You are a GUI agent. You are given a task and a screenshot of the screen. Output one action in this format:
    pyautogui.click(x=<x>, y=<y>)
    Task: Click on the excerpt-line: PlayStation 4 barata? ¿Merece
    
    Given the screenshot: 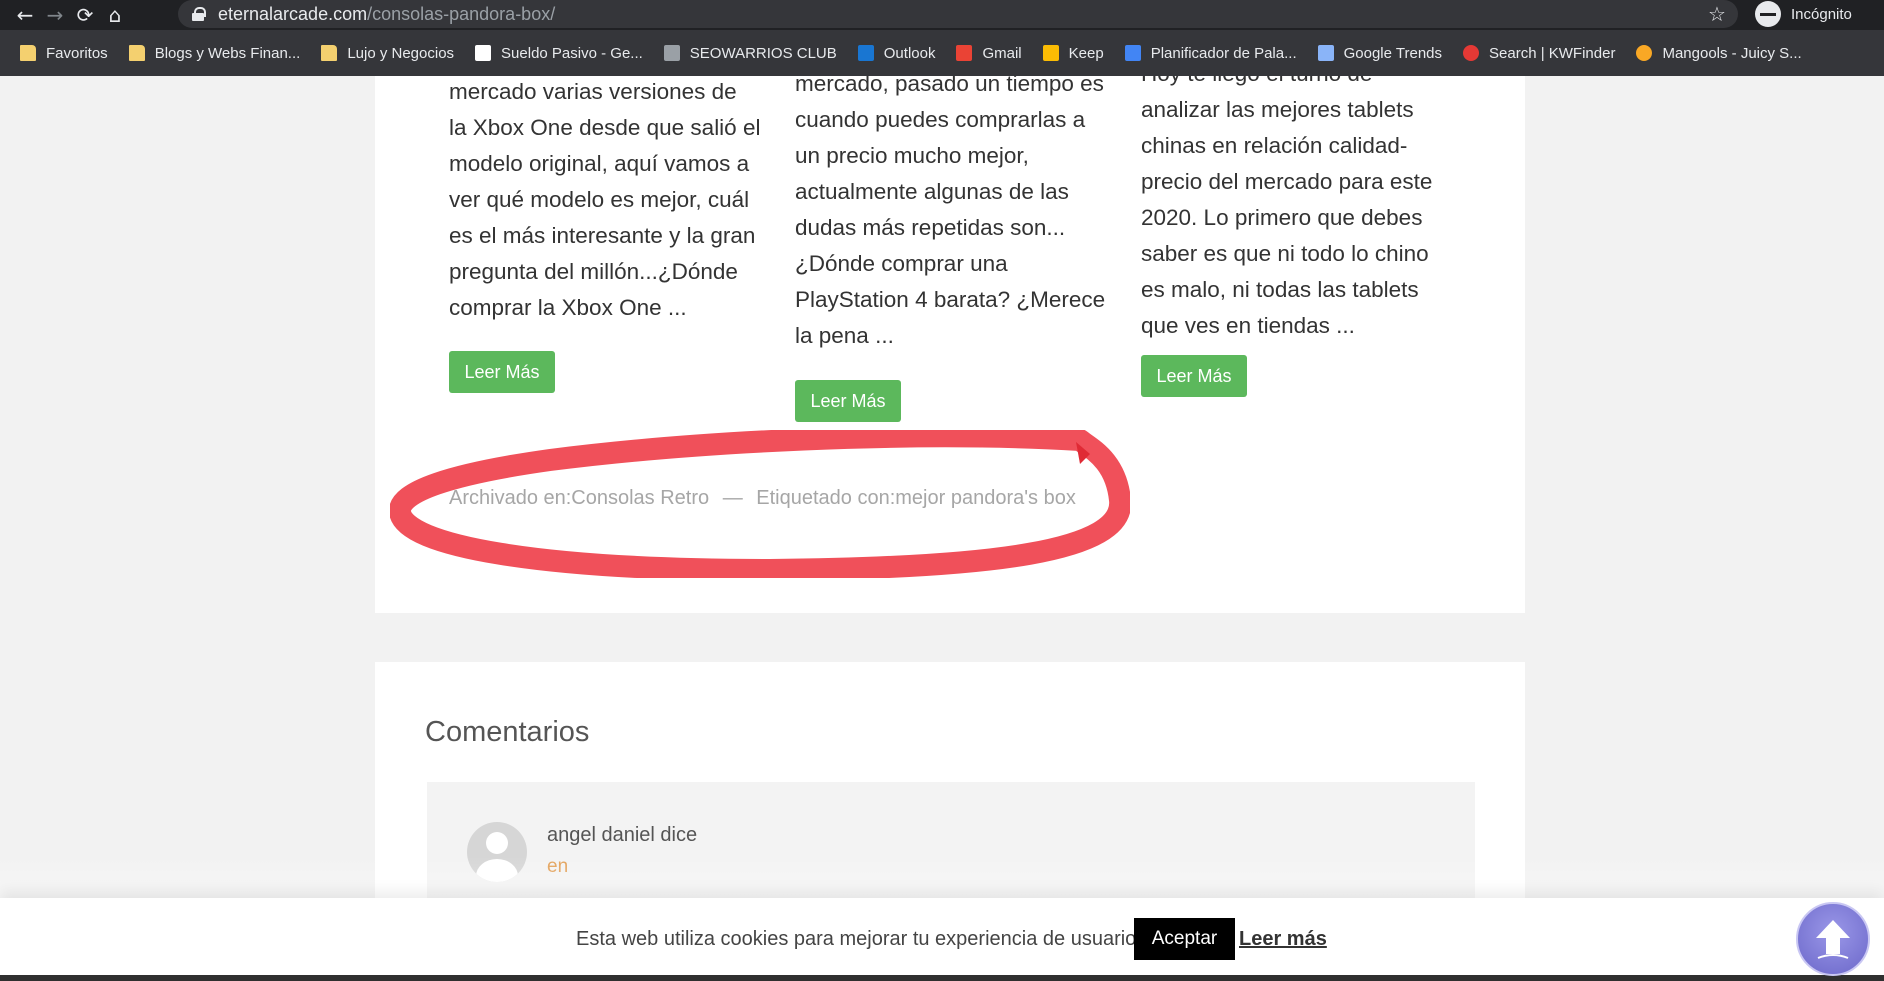 What is the action you would take?
    pyautogui.click(x=950, y=299)
    